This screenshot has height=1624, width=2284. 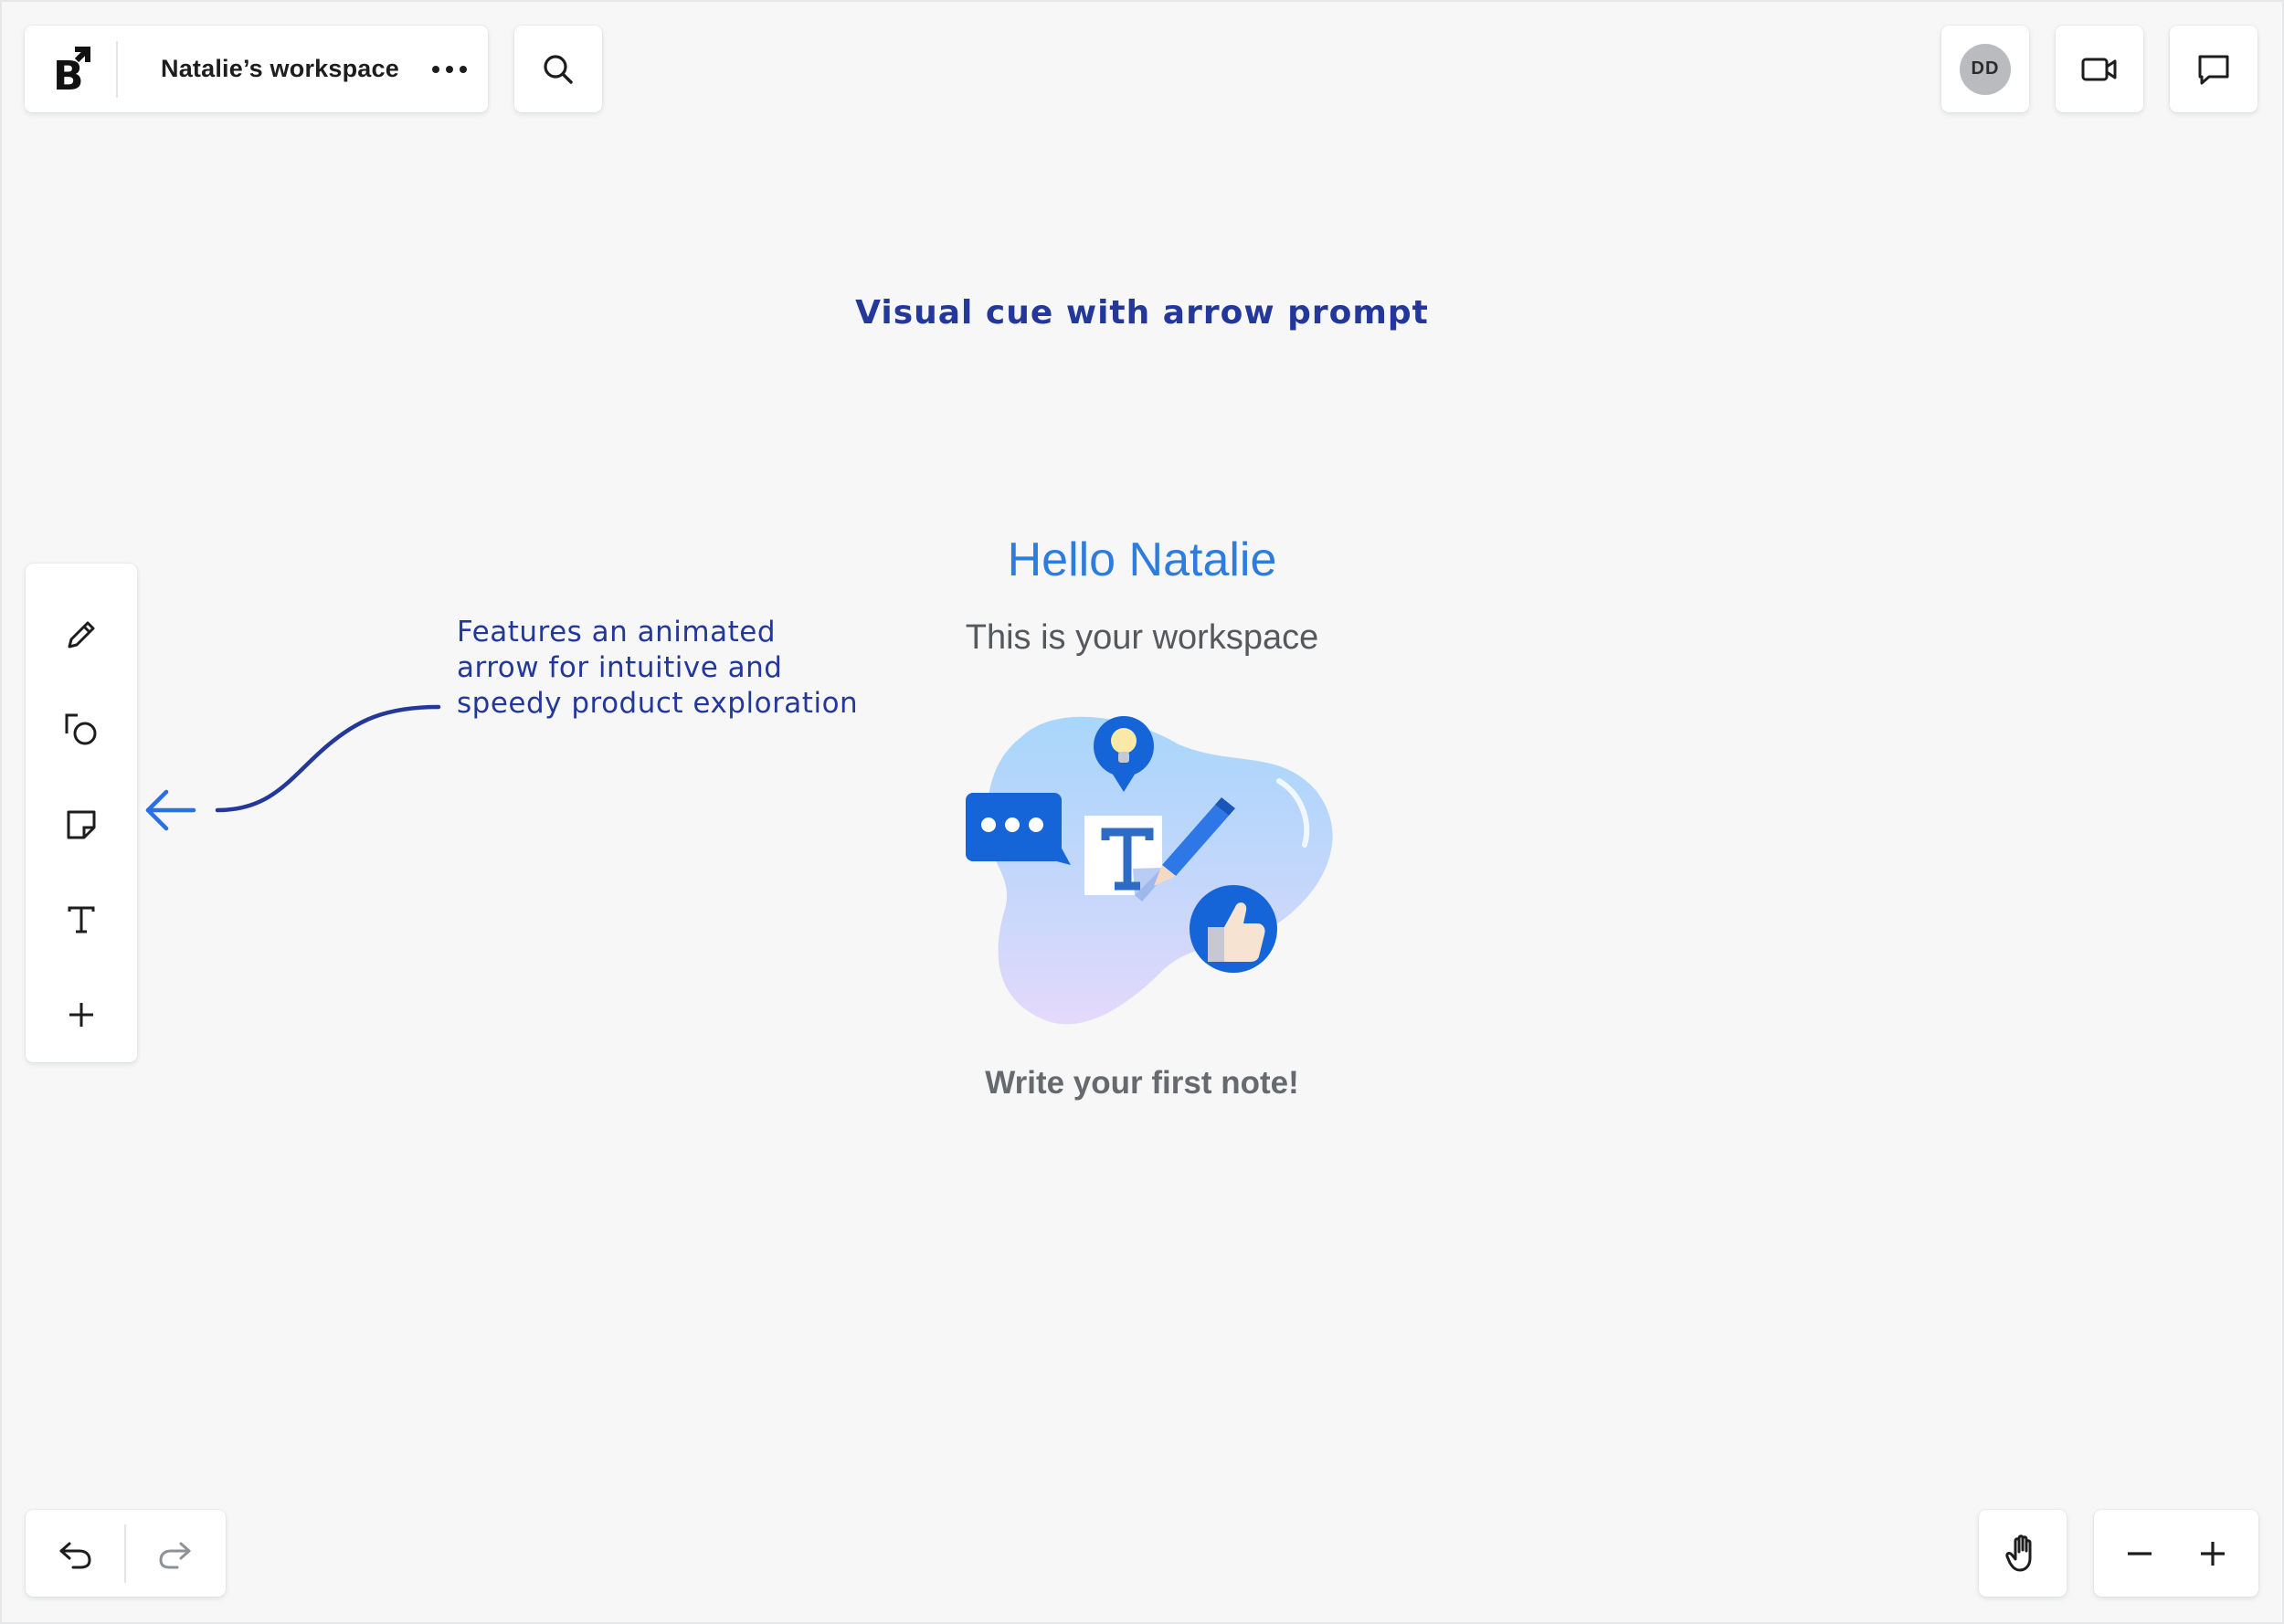 I want to click on search-icon, so click(x=558, y=69).